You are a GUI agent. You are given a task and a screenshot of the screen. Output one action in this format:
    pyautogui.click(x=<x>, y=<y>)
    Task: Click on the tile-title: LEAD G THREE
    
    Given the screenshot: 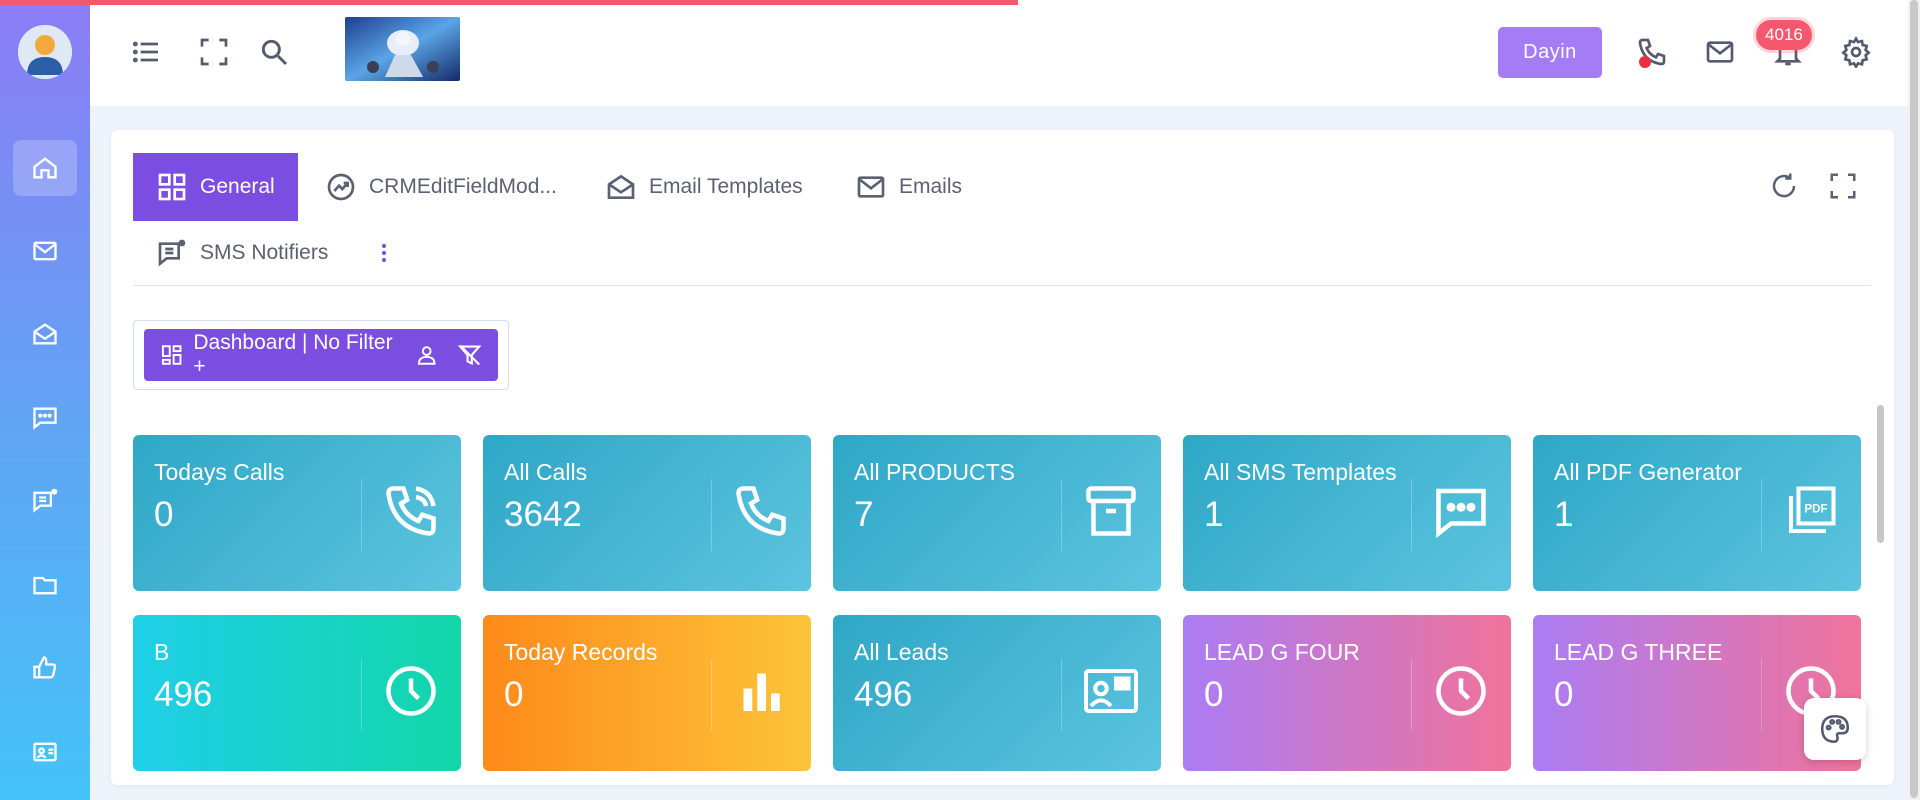 What is the action you would take?
    pyautogui.click(x=1638, y=652)
    